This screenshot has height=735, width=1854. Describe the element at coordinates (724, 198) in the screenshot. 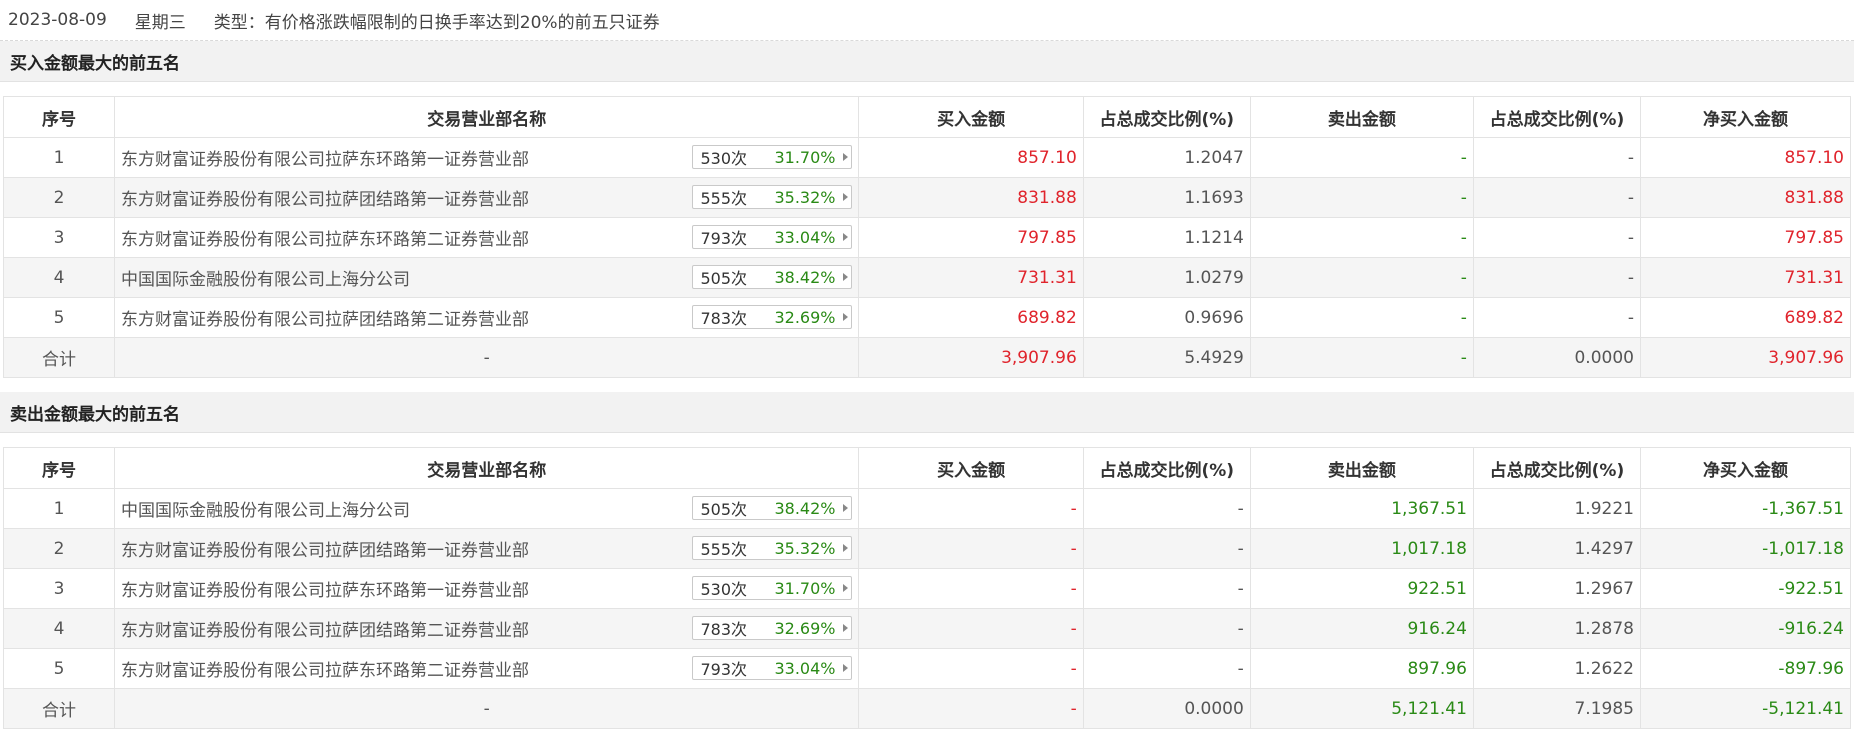

I see `branch-times: 555次` at that location.